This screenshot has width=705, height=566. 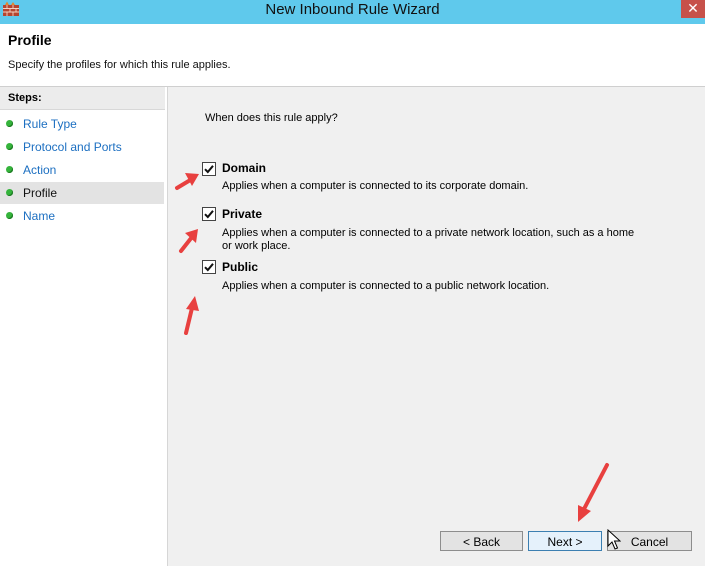 I want to click on public-checkbox, so click(x=209, y=267).